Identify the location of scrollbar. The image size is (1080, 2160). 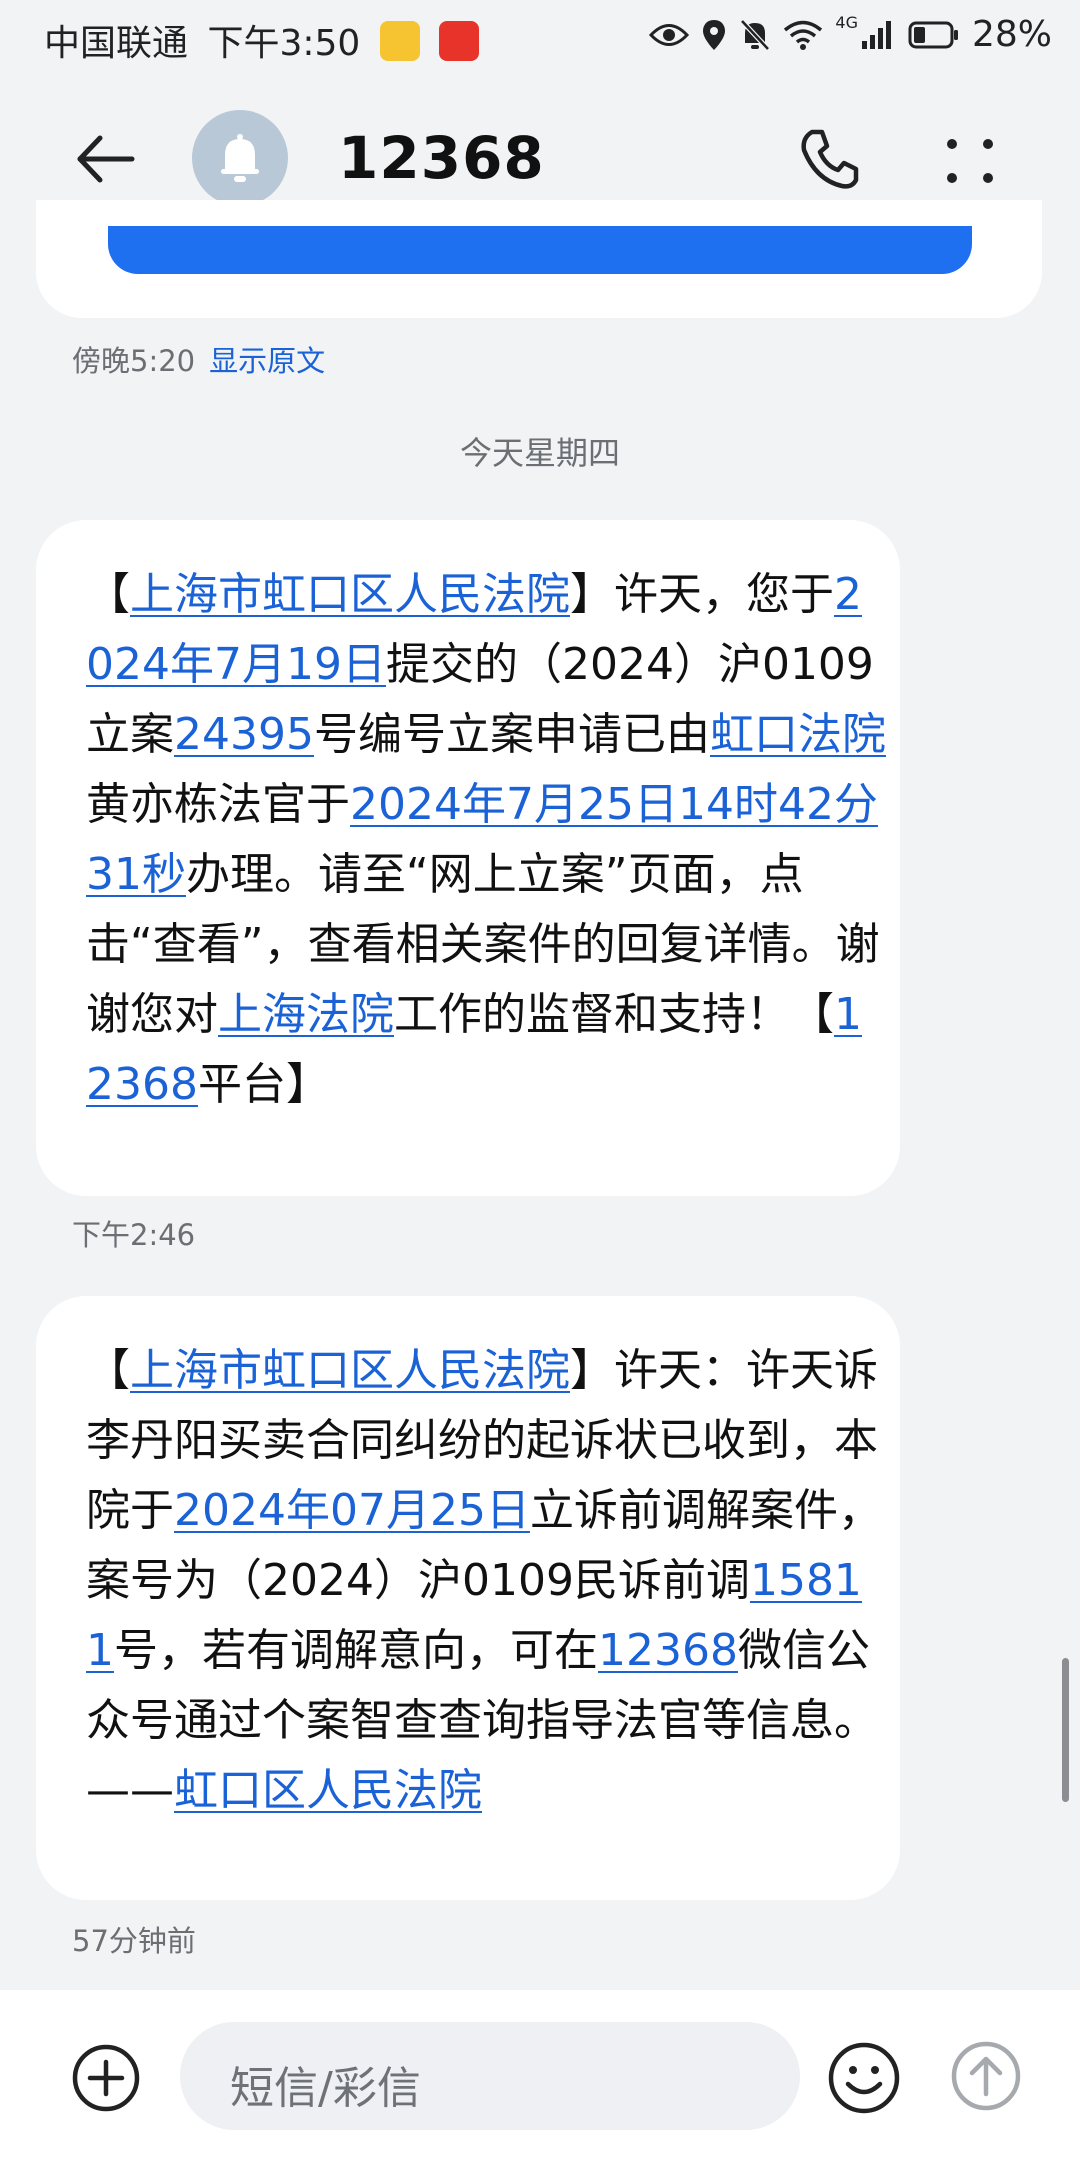
(1065, 1730).